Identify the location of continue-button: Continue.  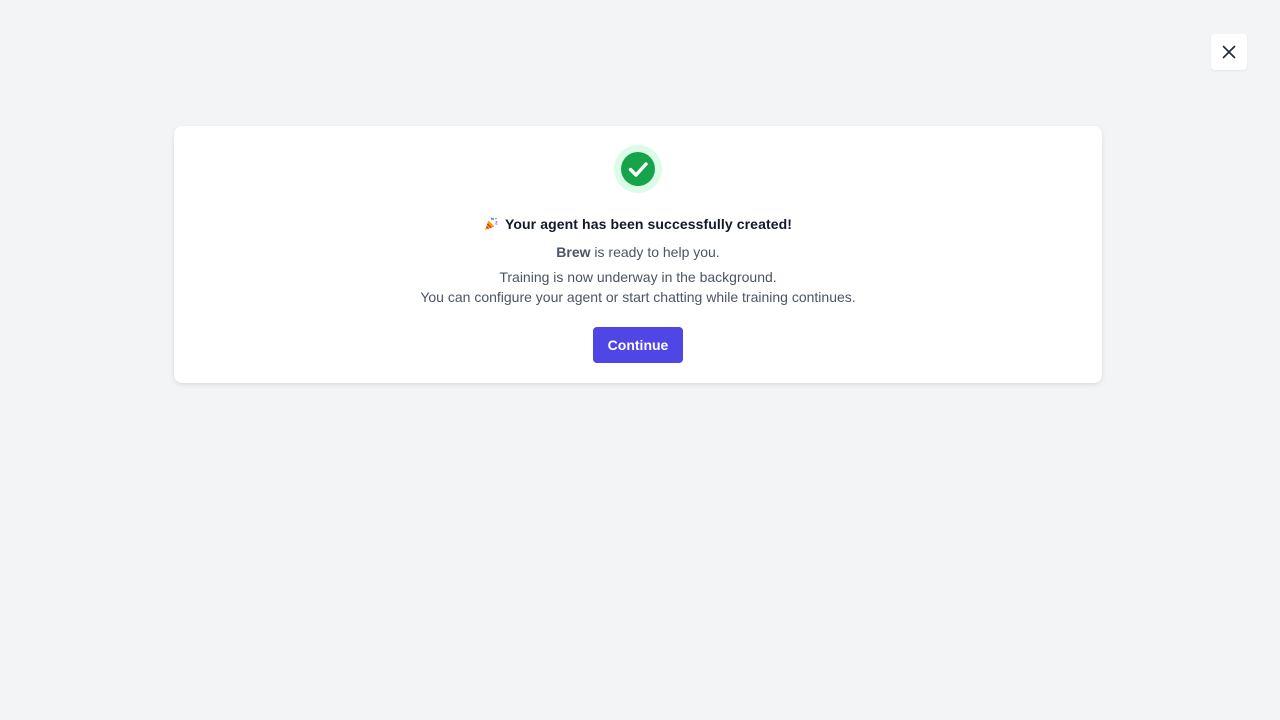
(638, 345).